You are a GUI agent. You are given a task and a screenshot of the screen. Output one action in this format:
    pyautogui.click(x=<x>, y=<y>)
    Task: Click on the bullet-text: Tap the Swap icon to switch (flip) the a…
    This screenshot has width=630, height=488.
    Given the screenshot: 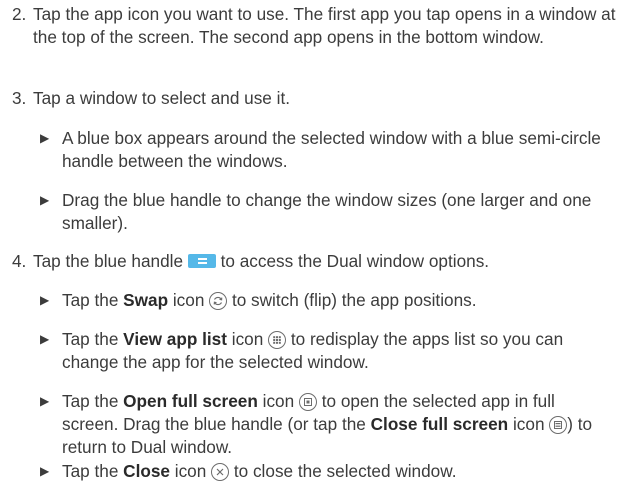 What is the action you would take?
    pyautogui.click(x=269, y=300)
    